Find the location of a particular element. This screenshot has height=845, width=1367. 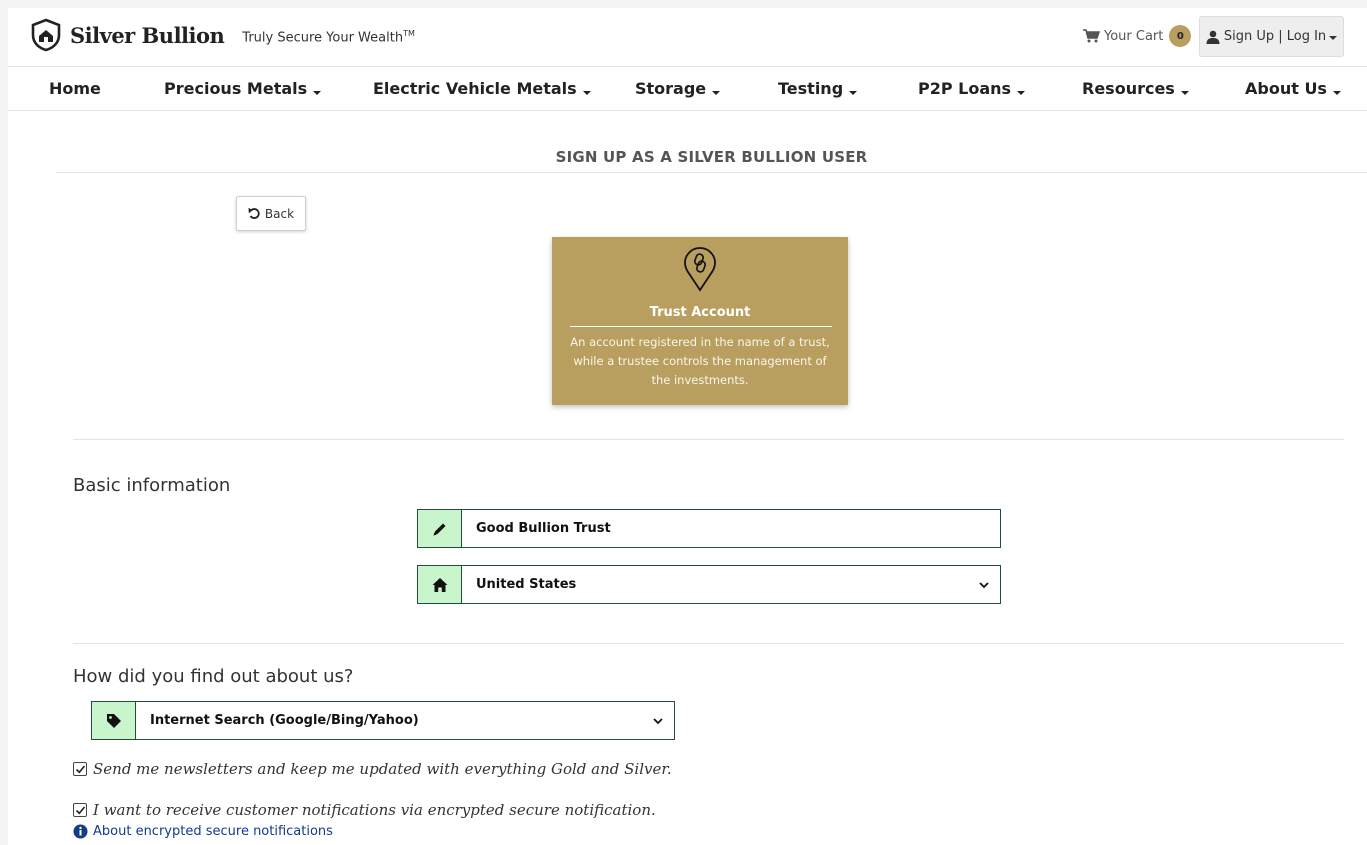

cart-link: Your Cart 0 is located at coordinates (1137, 36).